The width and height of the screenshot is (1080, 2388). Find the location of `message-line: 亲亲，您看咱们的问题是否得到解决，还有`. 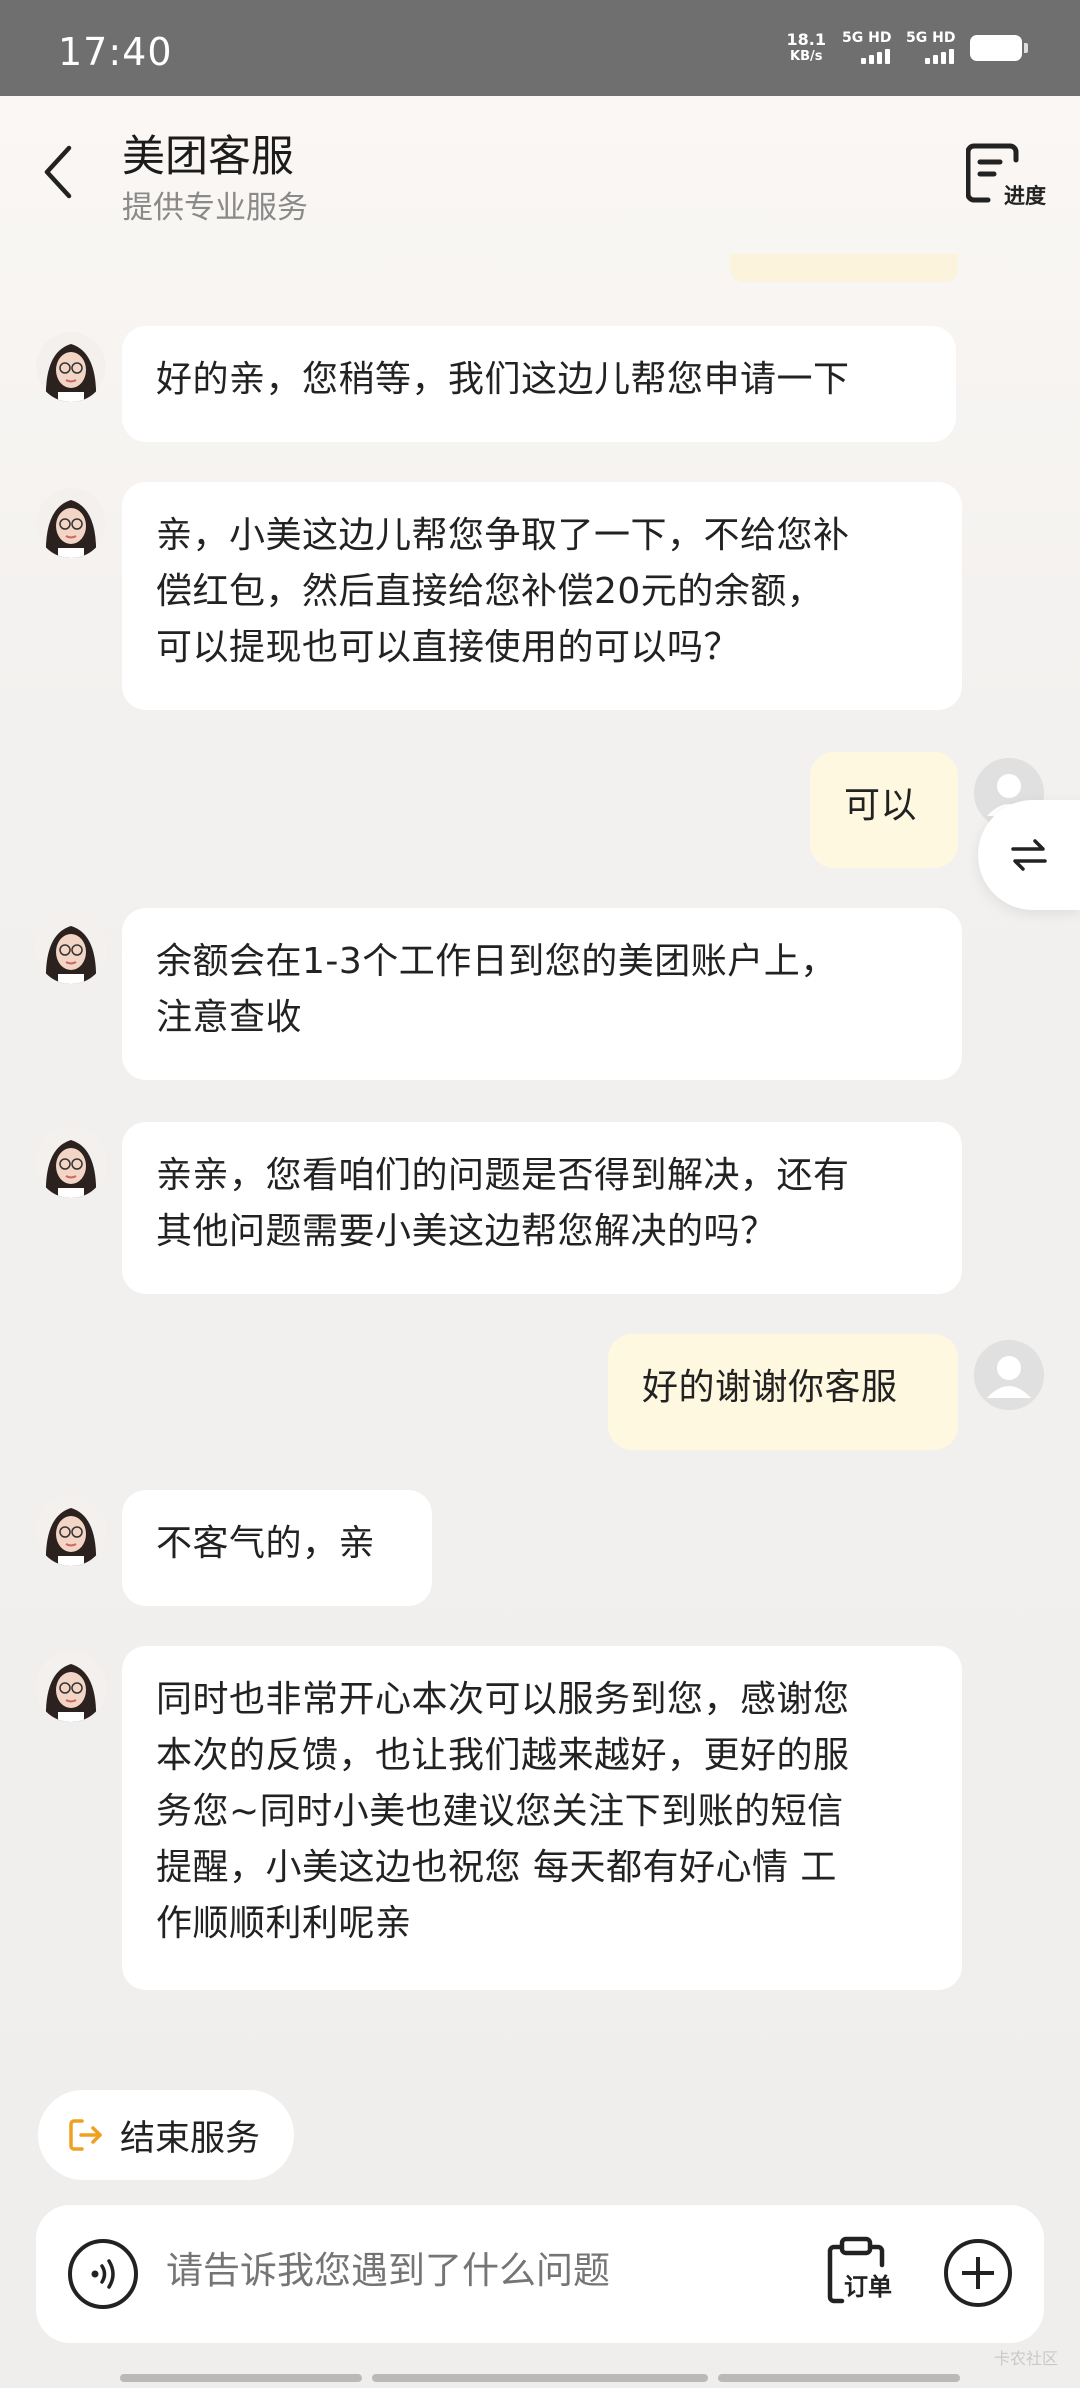

message-line: 亲亲，您看咱们的问题是否得到解决，还有 is located at coordinates (503, 1175).